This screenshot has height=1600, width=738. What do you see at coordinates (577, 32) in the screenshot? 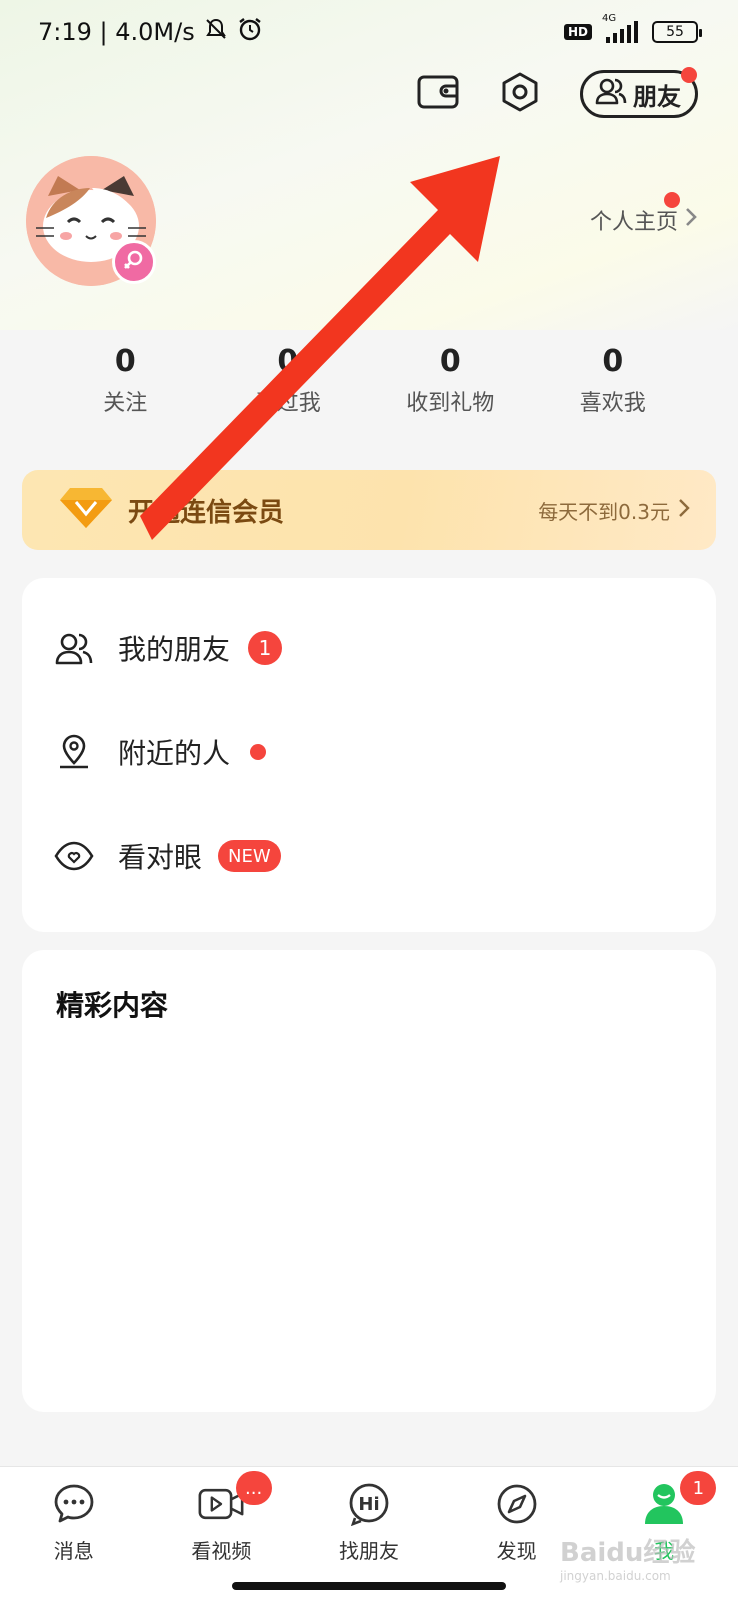
I see `hd-icon: HD` at bounding box center [577, 32].